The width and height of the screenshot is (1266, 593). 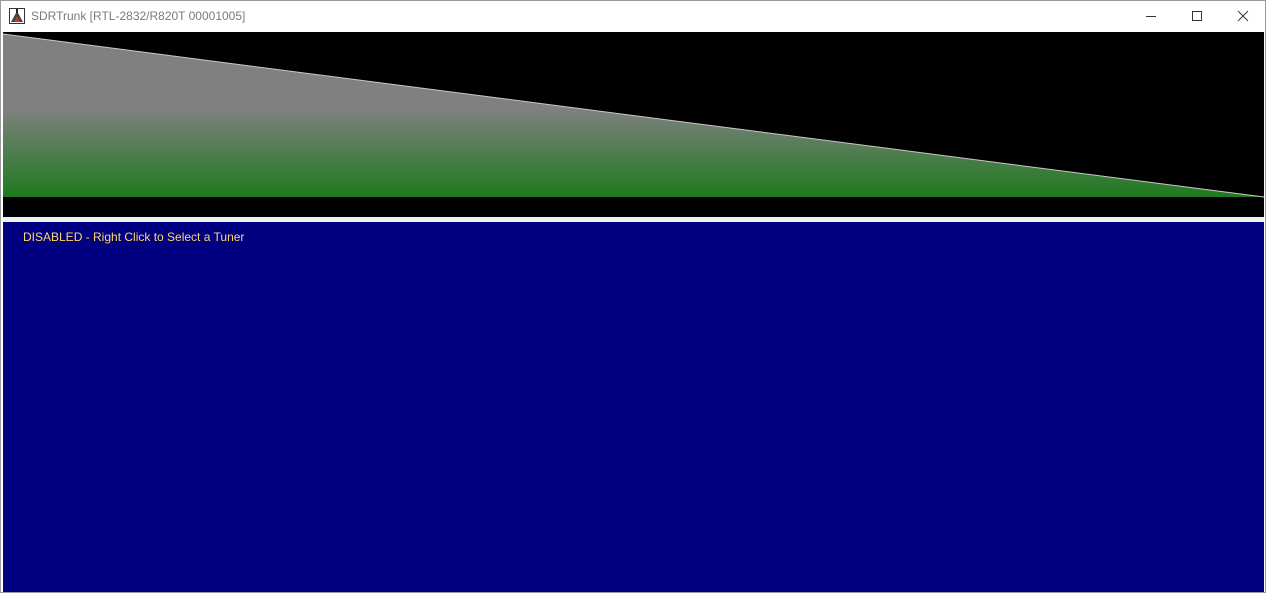 I want to click on close-icon, so click(x=1243, y=16).